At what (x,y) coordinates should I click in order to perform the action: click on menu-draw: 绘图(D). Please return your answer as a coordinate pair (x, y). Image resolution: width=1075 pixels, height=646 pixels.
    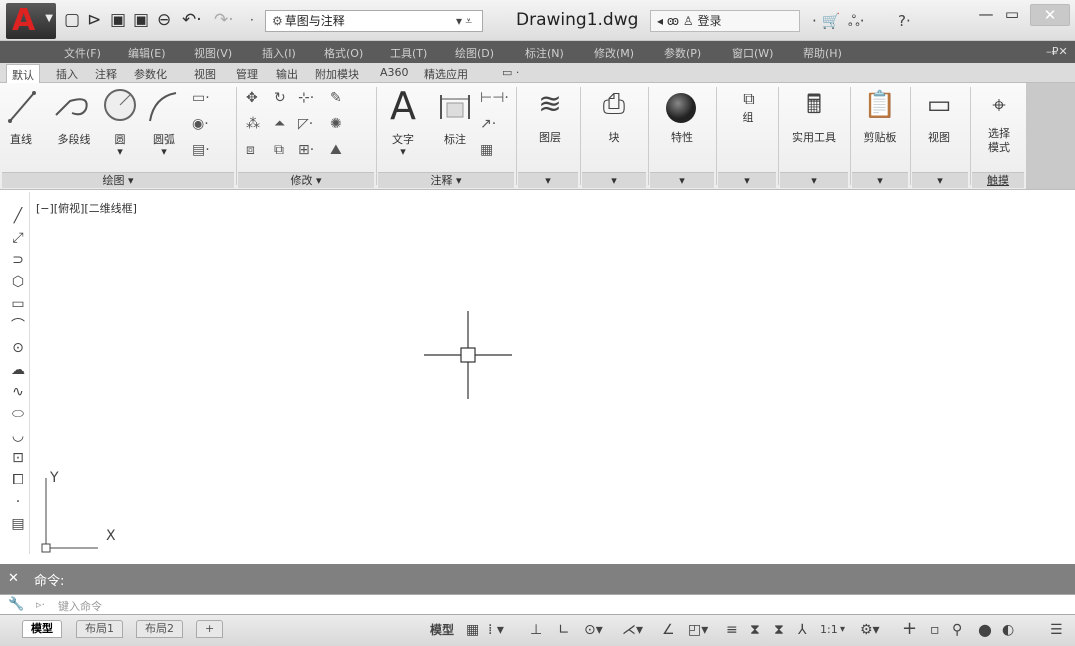
    Looking at the image, I should click on (474, 53).